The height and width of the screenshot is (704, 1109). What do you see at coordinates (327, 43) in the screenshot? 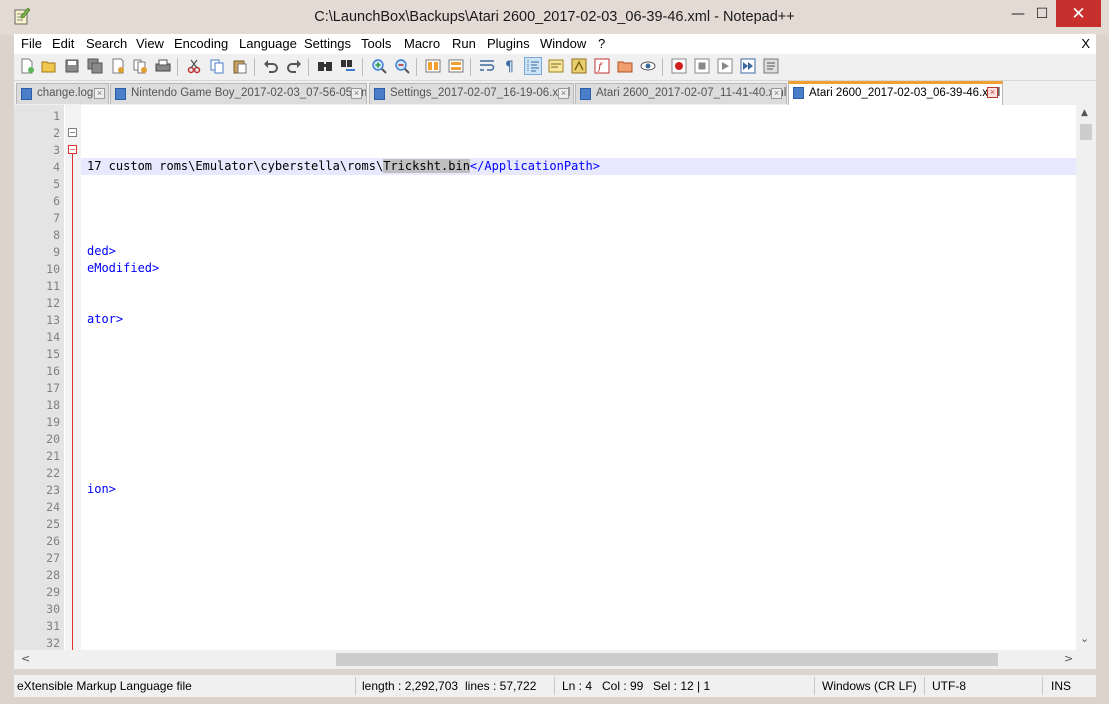
I see `menu-settings: Settings` at bounding box center [327, 43].